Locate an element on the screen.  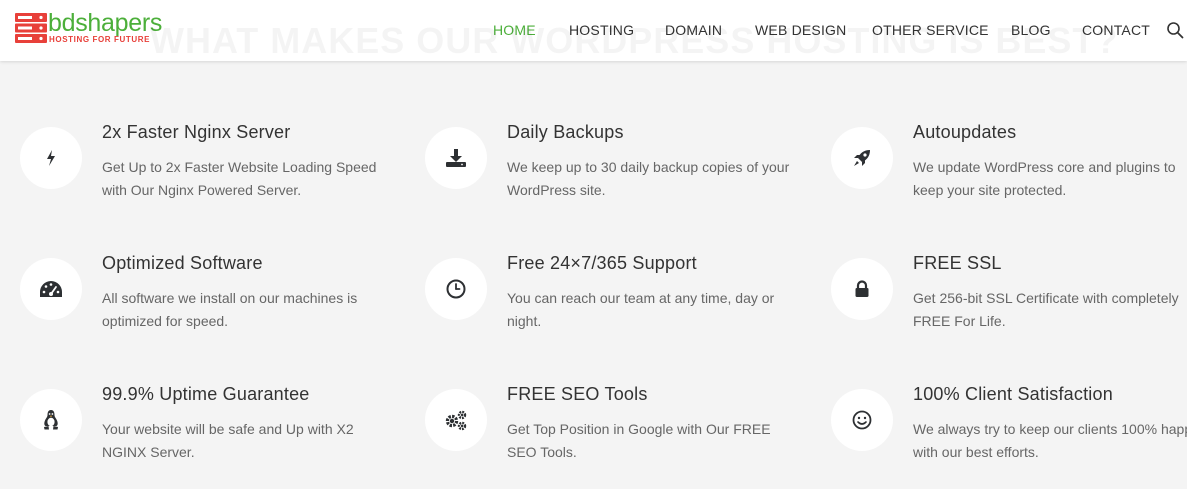
smile-icon is located at coordinates (862, 420).